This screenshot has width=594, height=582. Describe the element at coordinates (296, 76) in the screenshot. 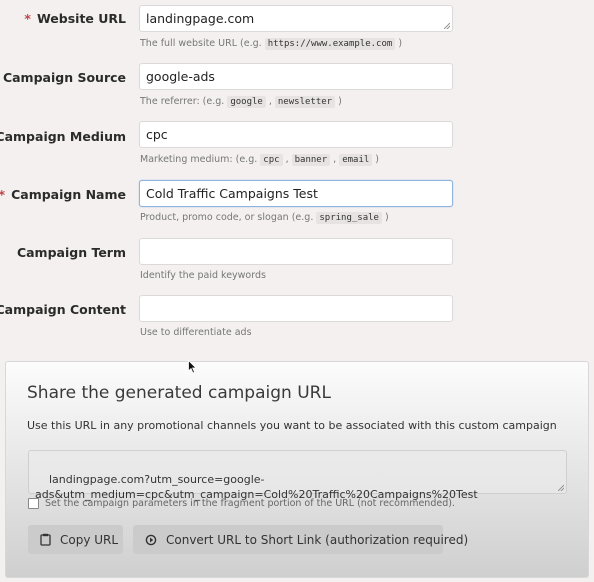

I see `campaign-source-input: google-ads` at that location.